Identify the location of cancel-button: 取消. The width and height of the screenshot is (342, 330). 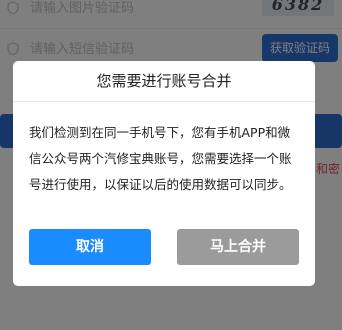
(90, 247).